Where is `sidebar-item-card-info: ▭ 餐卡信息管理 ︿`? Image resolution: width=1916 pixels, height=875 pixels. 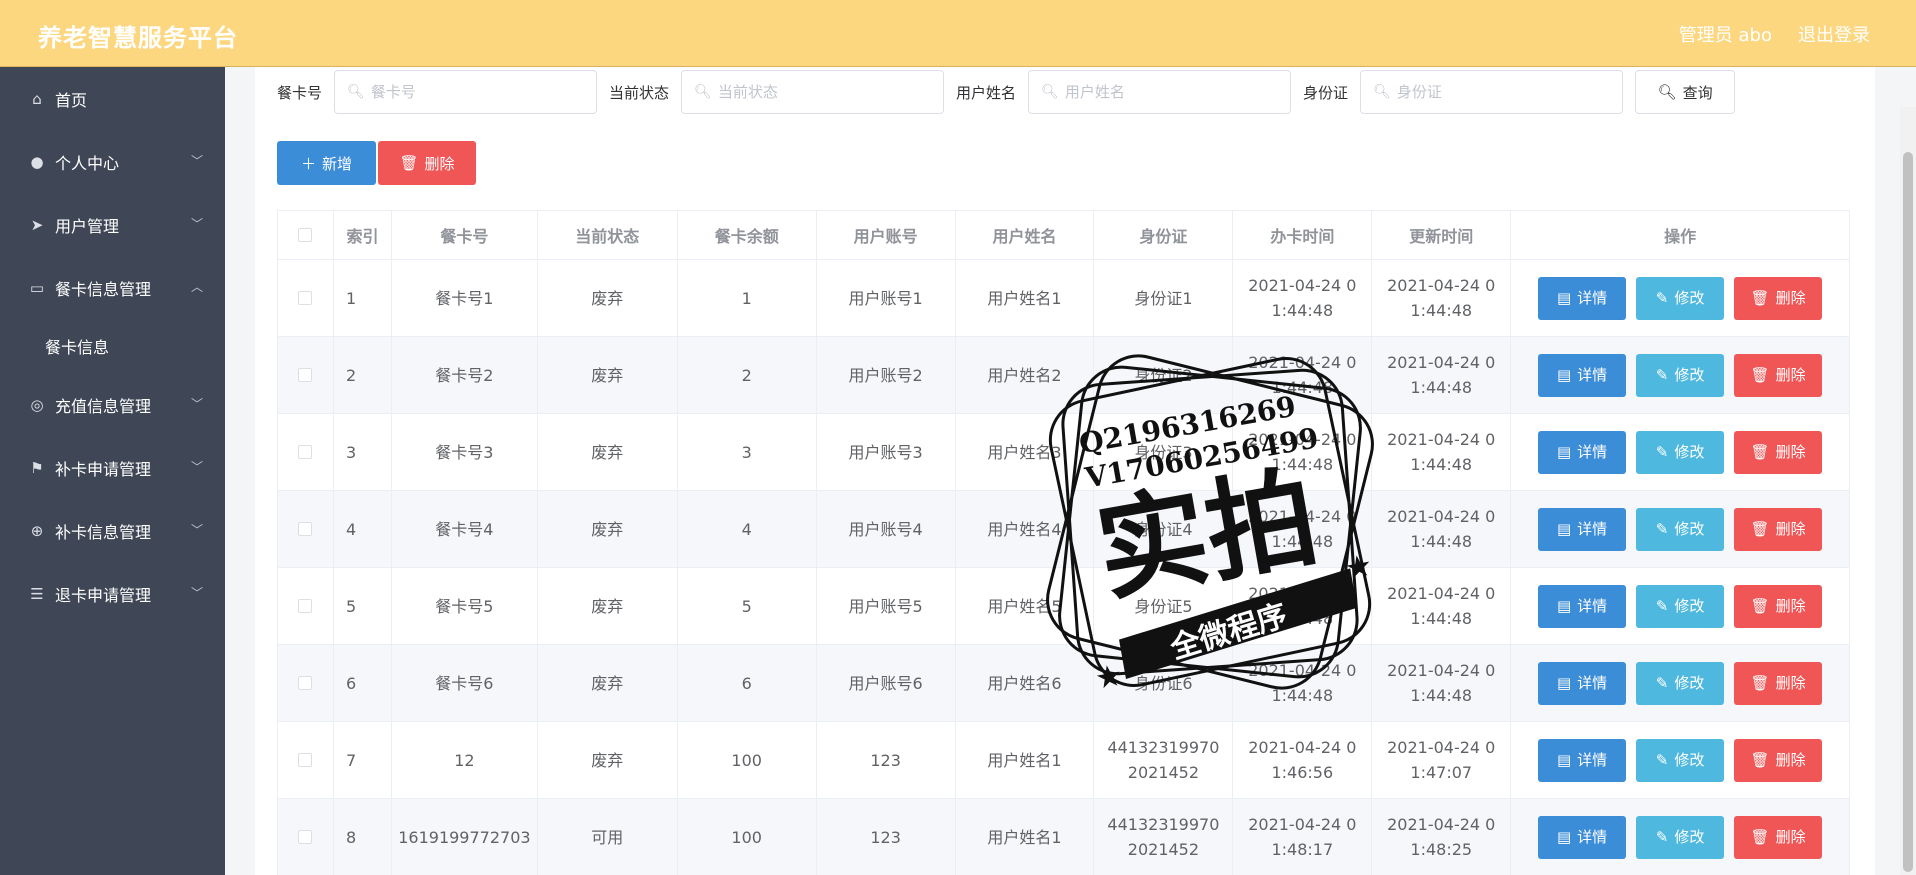
sidebar-item-card-info: ▭ 餐卡信息管理 ︿ is located at coordinates (112, 287).